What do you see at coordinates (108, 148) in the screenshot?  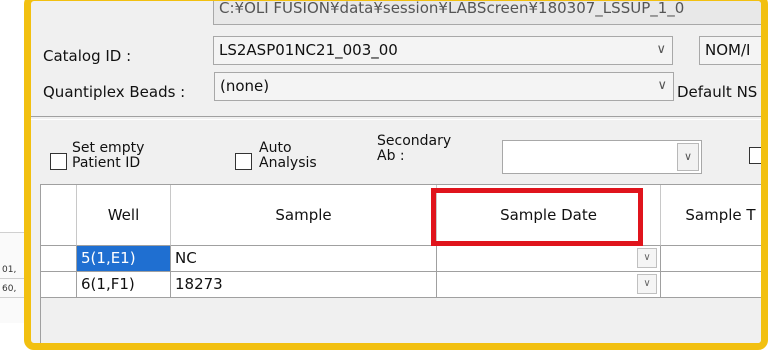 I see `set-empty-label-line1: Set empty` at bounding box center [108, 148].